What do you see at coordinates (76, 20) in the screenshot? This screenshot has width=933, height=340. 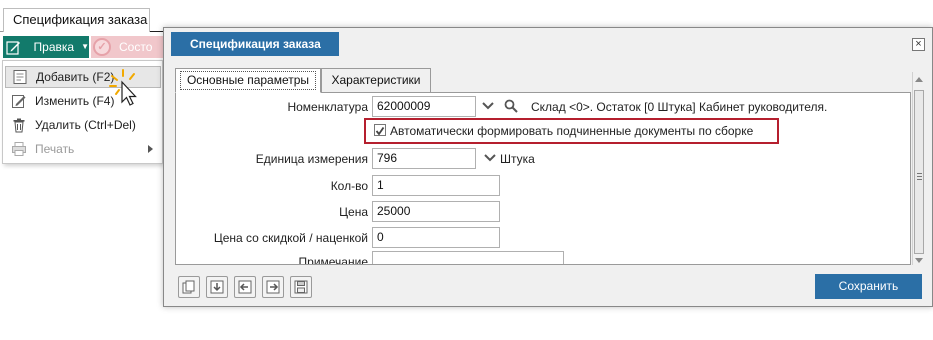 I see `tab-order-specification: Спецификация заказа` at bounding box center [76, 20].